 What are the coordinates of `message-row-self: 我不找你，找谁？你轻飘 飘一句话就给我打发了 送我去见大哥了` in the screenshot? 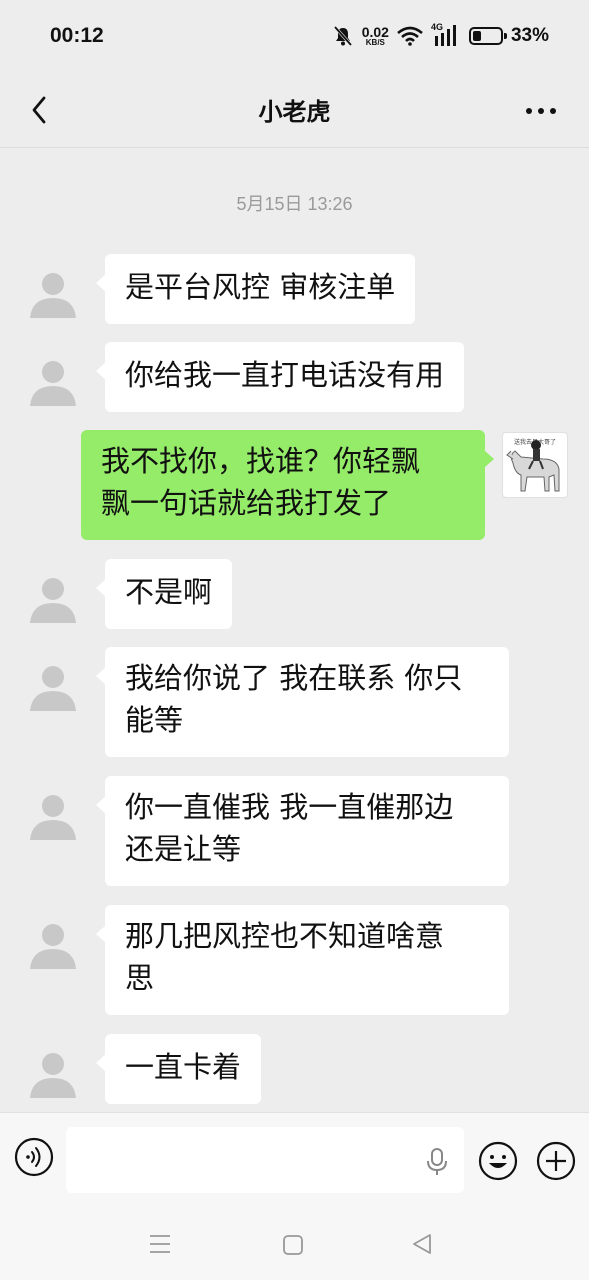 It's located at (294, 485).